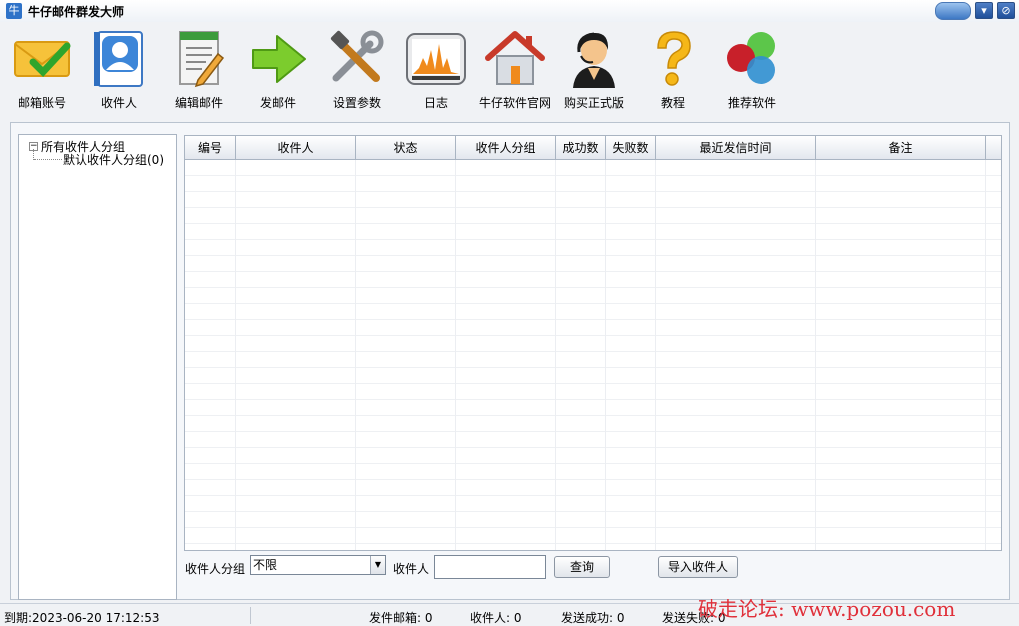 The image size is (1019, 626). Describe the element at coordinates (377, 565) in the screenshot. I see `dropdown-arrow-icon: ▼` at that location.